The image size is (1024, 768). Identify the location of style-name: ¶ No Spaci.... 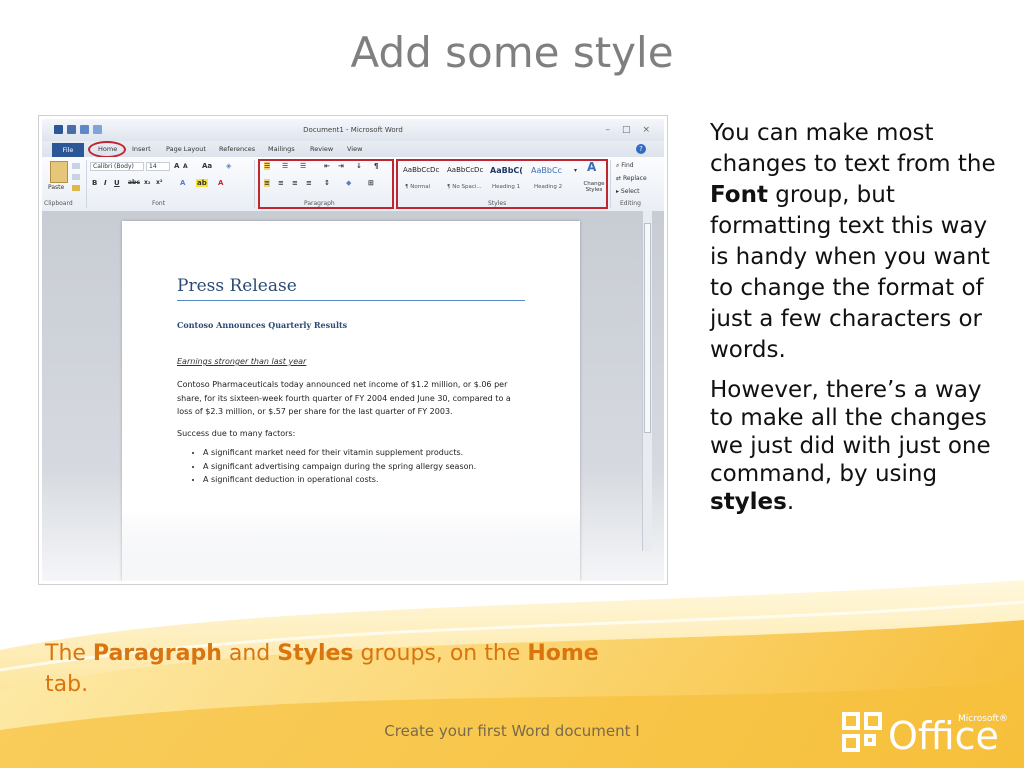
(464, 187).